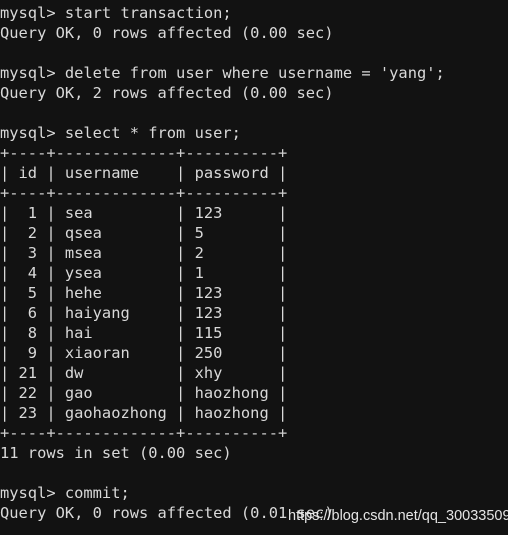  I want to click on table-header-row: | id | username | password |, so click(144, 173).